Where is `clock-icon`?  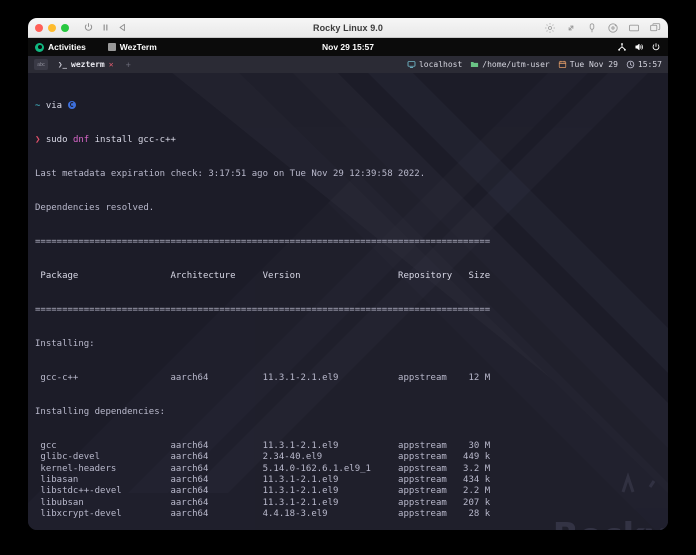
clock-icon is located at coordinates (630, 64).